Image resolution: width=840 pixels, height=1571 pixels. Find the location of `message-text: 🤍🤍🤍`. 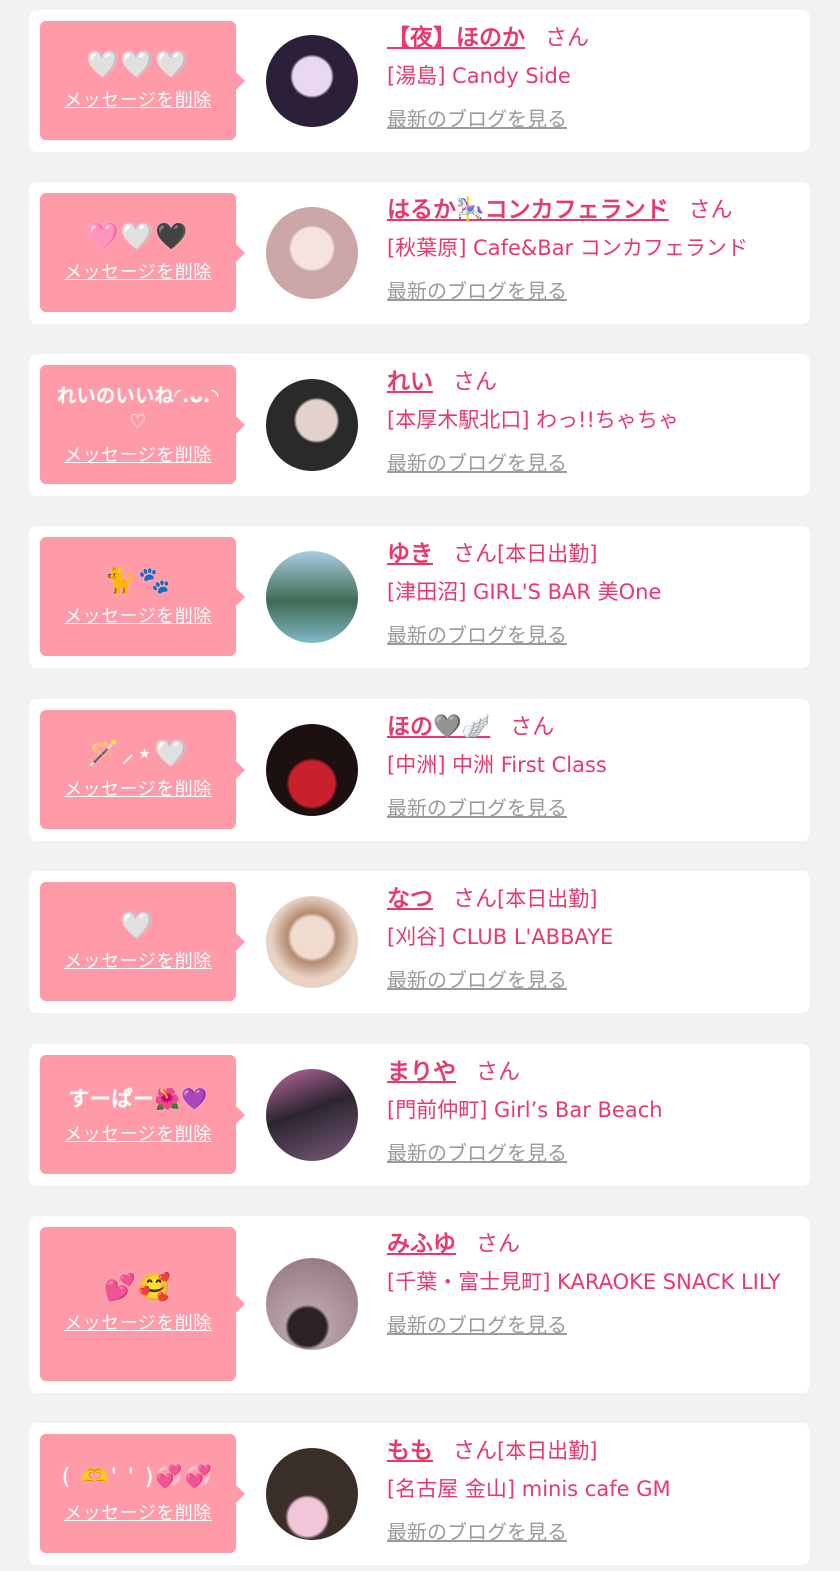

message-text: 🤍🤍🤍 is located at coordinates (138, 64).